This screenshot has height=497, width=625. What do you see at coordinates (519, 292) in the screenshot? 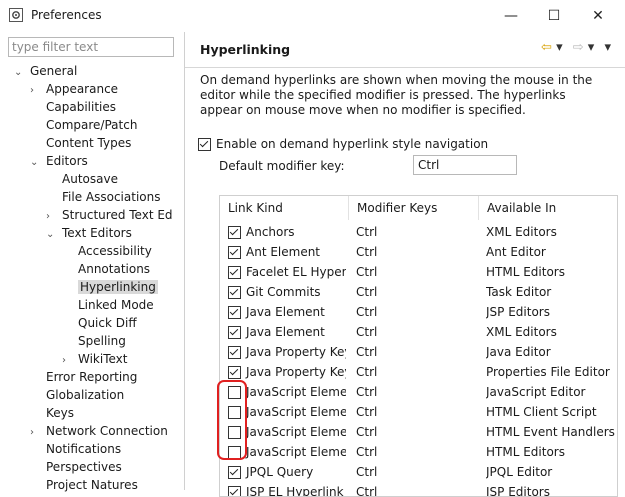
I see `available-in-cell: Task Editor` at bounding box center [519, 292].